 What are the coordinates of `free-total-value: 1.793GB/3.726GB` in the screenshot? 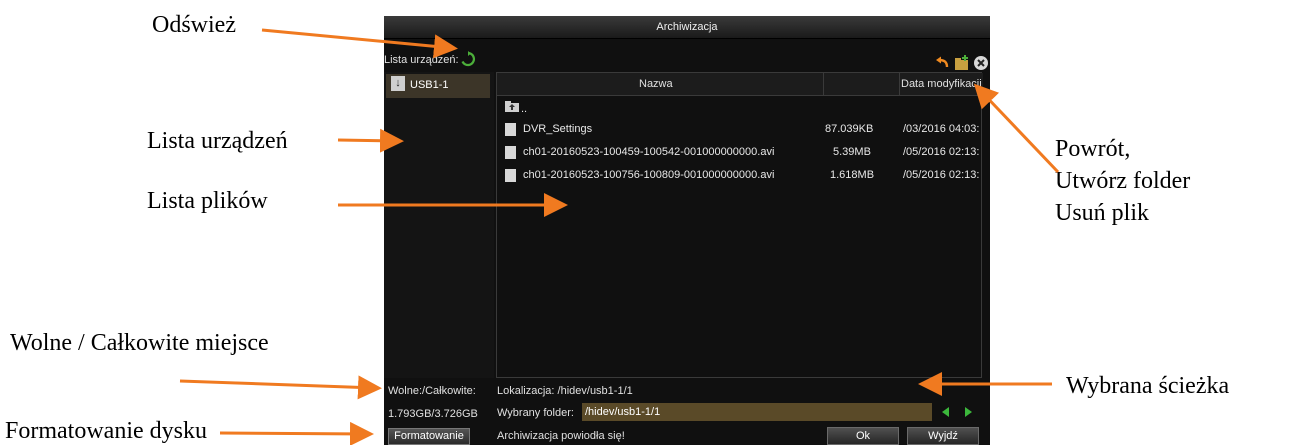 It's located at (433, 414).